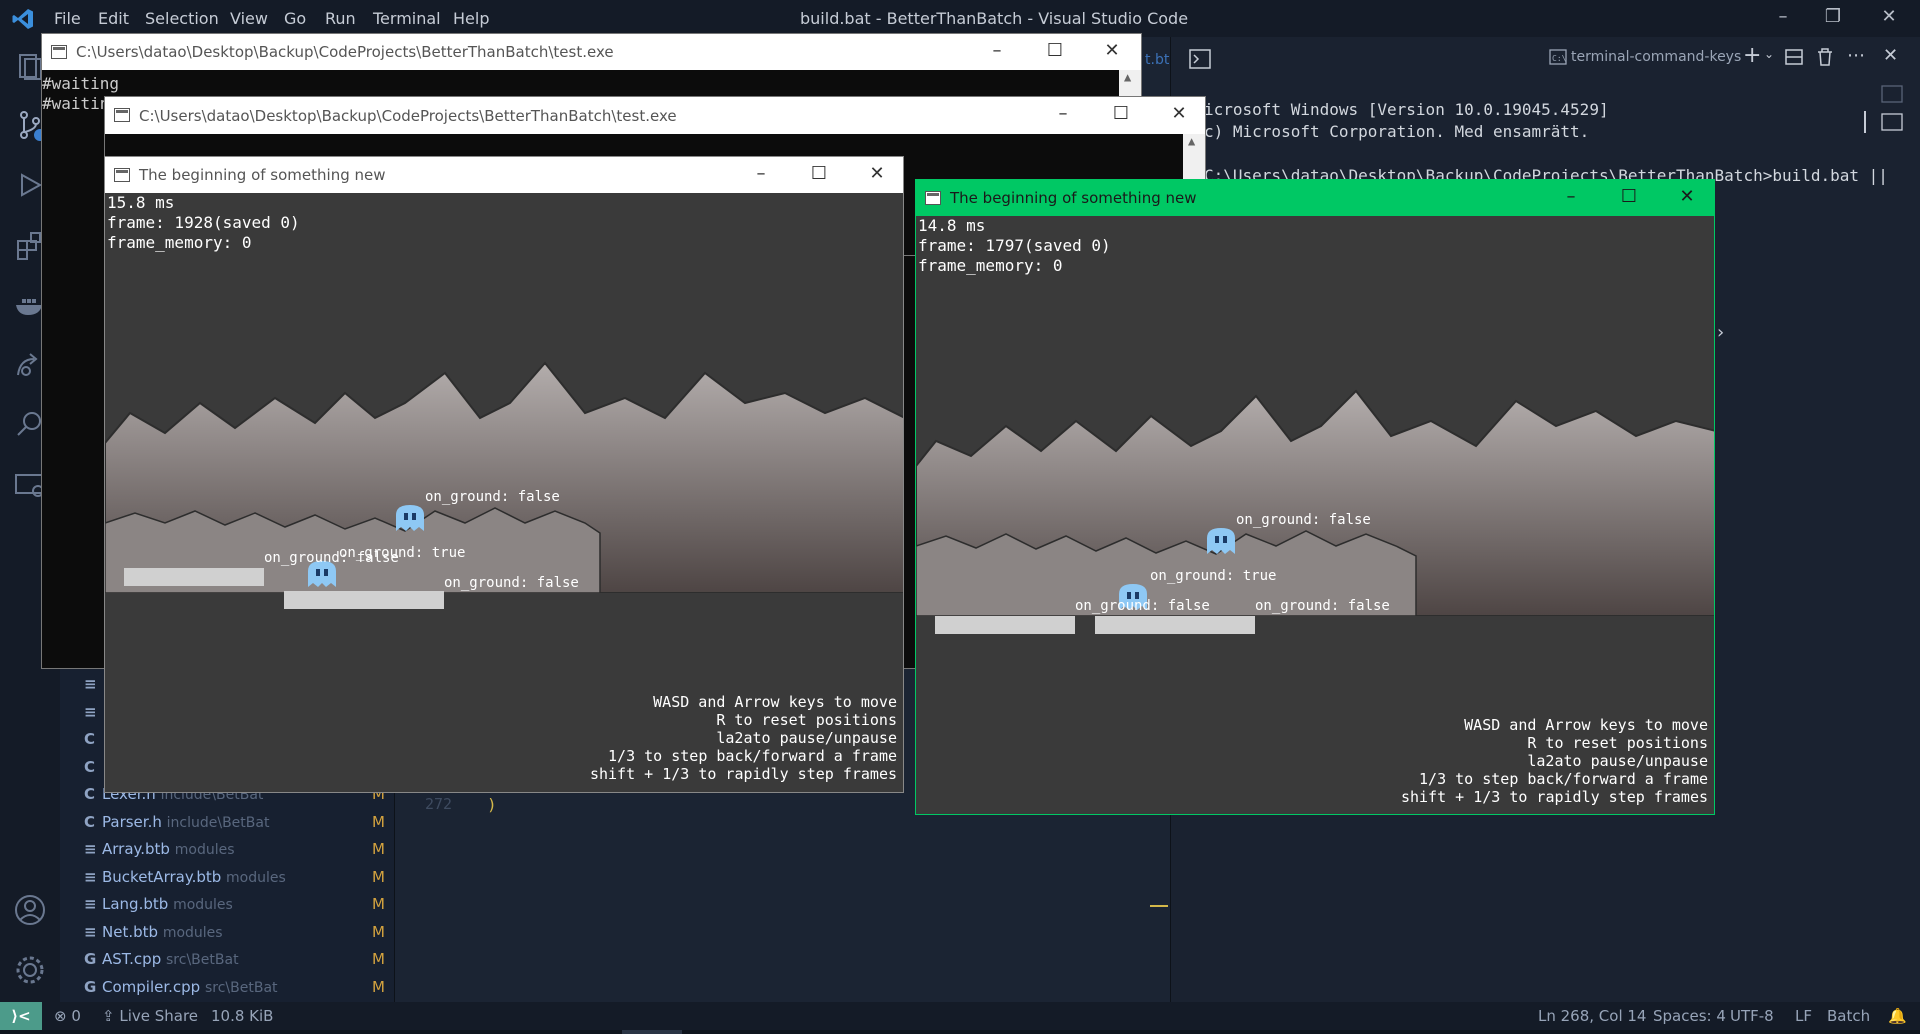 This screenshot has height=1034, width=1920. I want to click on live-share-status: ⇪ Live Share, so click(150, 1016).